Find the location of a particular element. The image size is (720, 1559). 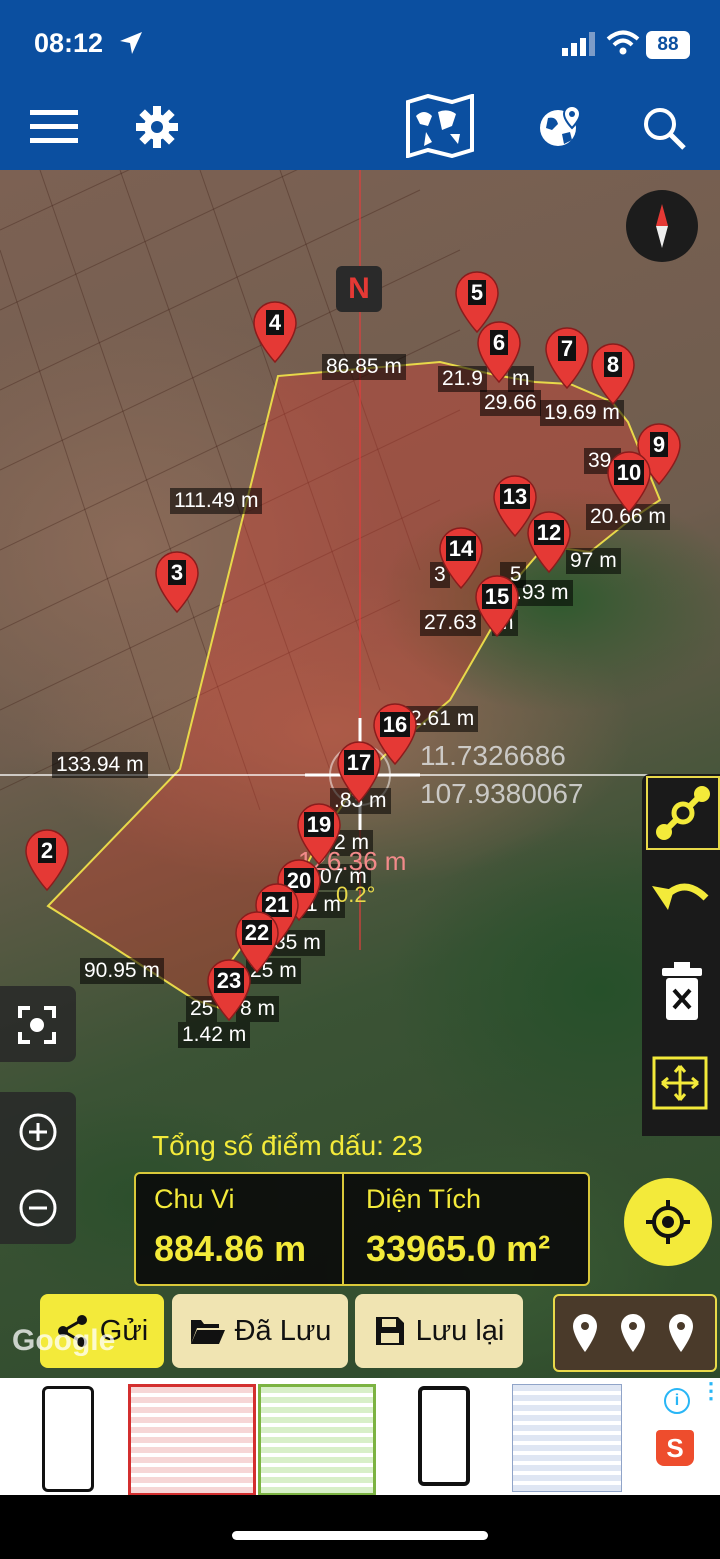

map-marker-23: 23 is located at coordinates (229, 990).